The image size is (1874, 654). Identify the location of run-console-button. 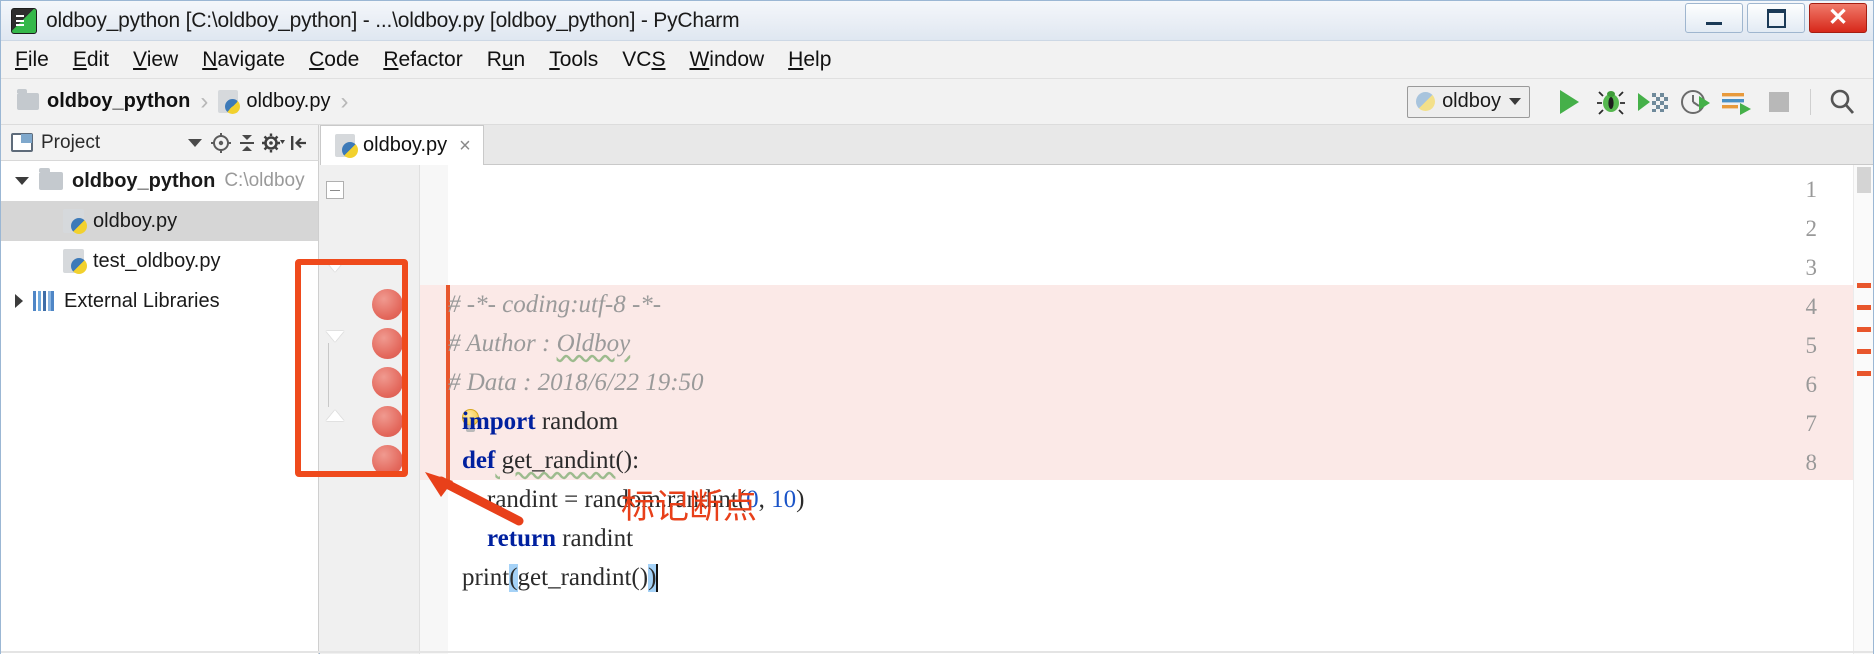
(1737, 102).